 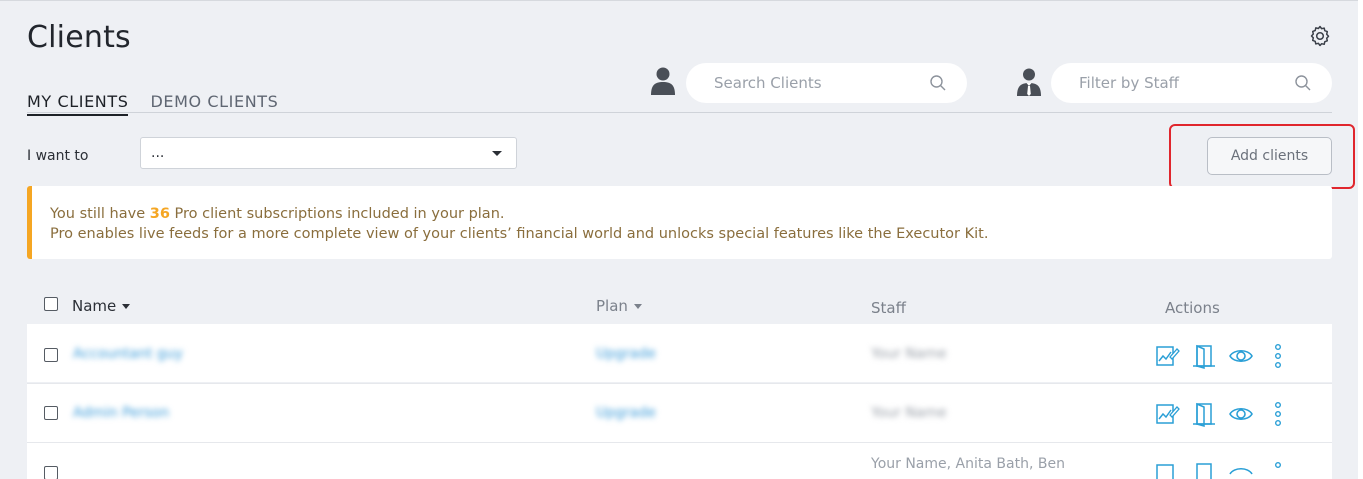 What do you see at coordinates (1320, 36) in the screenshot?
I see `gear-icon` at bounding box center [1320, 36].